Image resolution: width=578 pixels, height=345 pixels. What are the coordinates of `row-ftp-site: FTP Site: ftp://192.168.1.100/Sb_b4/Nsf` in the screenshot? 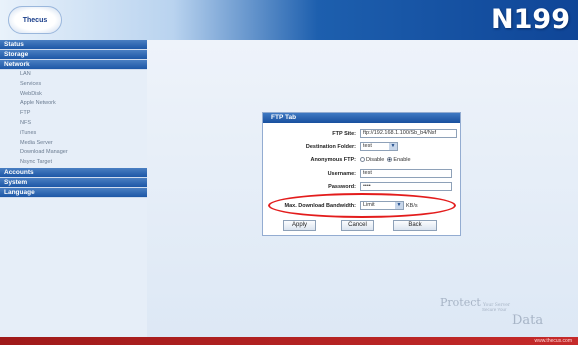 It's located at (362, 134).